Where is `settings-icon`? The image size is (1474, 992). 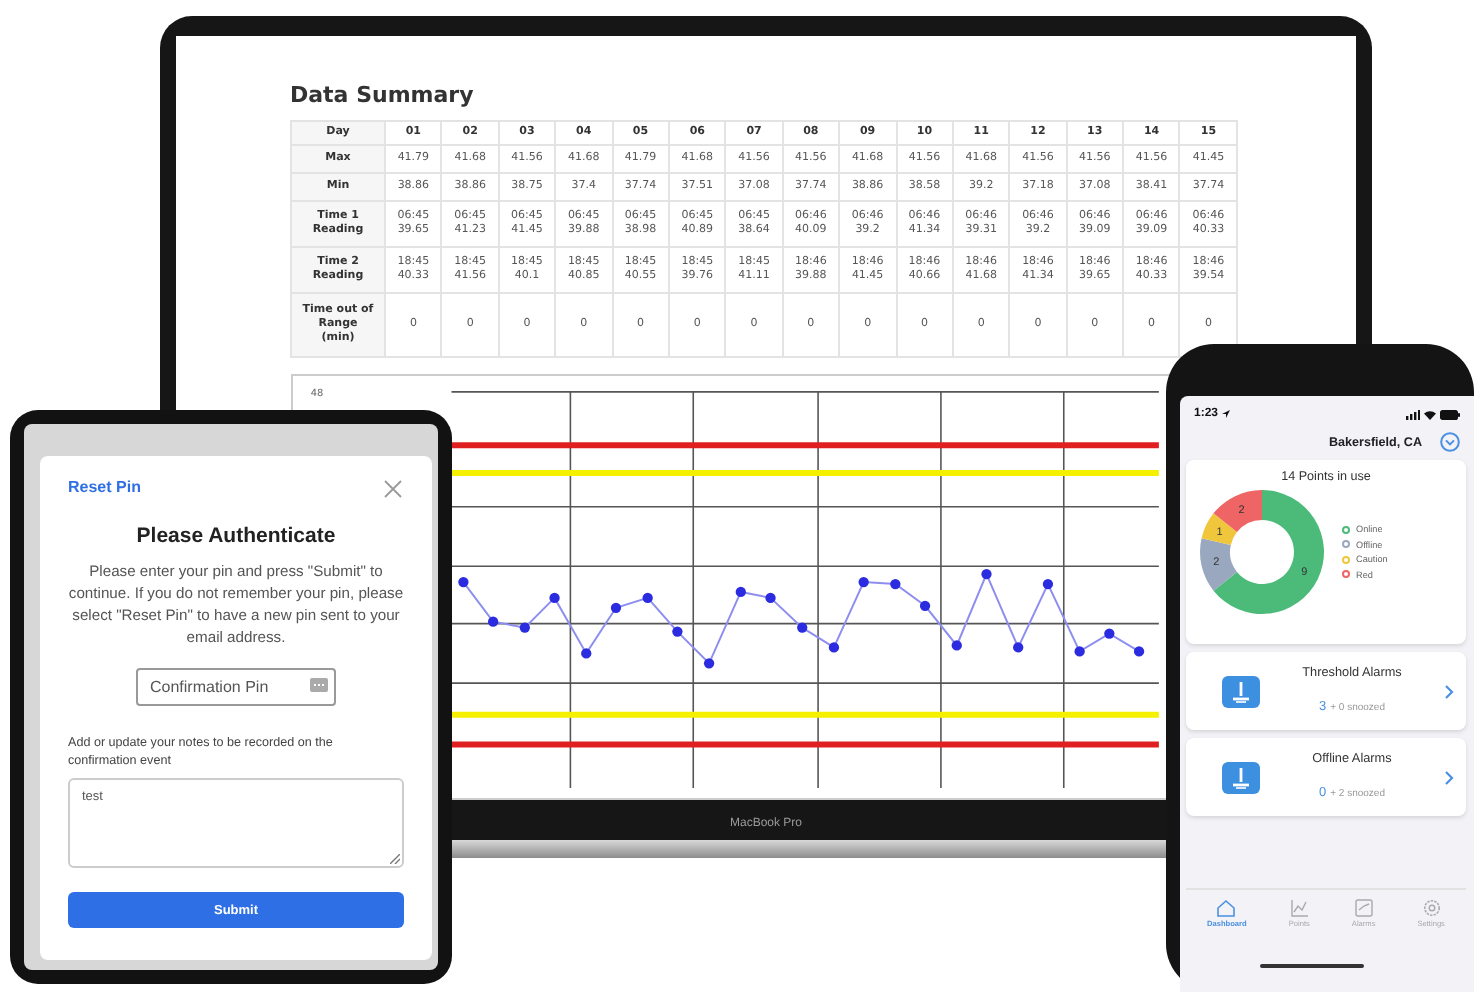
settings-icon is located at coordinates (1431, 908).